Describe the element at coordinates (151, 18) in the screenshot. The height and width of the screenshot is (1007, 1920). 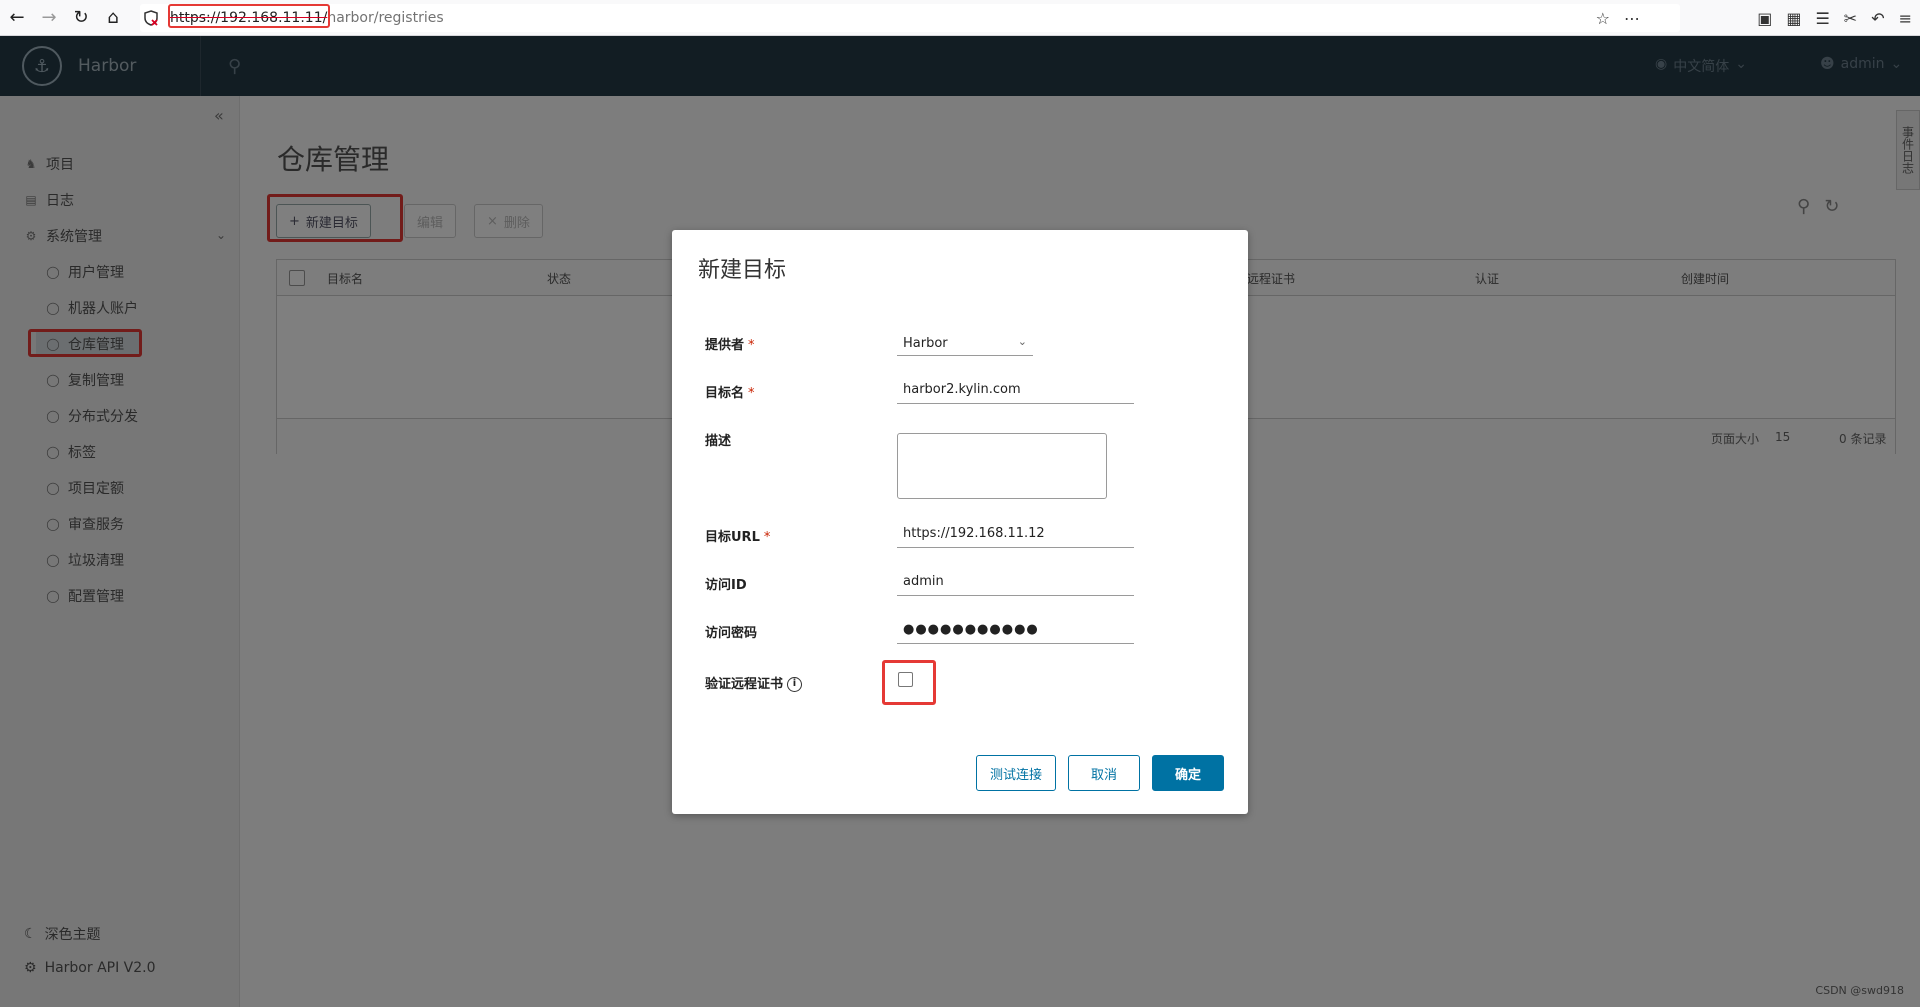
I see `insecure-shield-icon` at that location.